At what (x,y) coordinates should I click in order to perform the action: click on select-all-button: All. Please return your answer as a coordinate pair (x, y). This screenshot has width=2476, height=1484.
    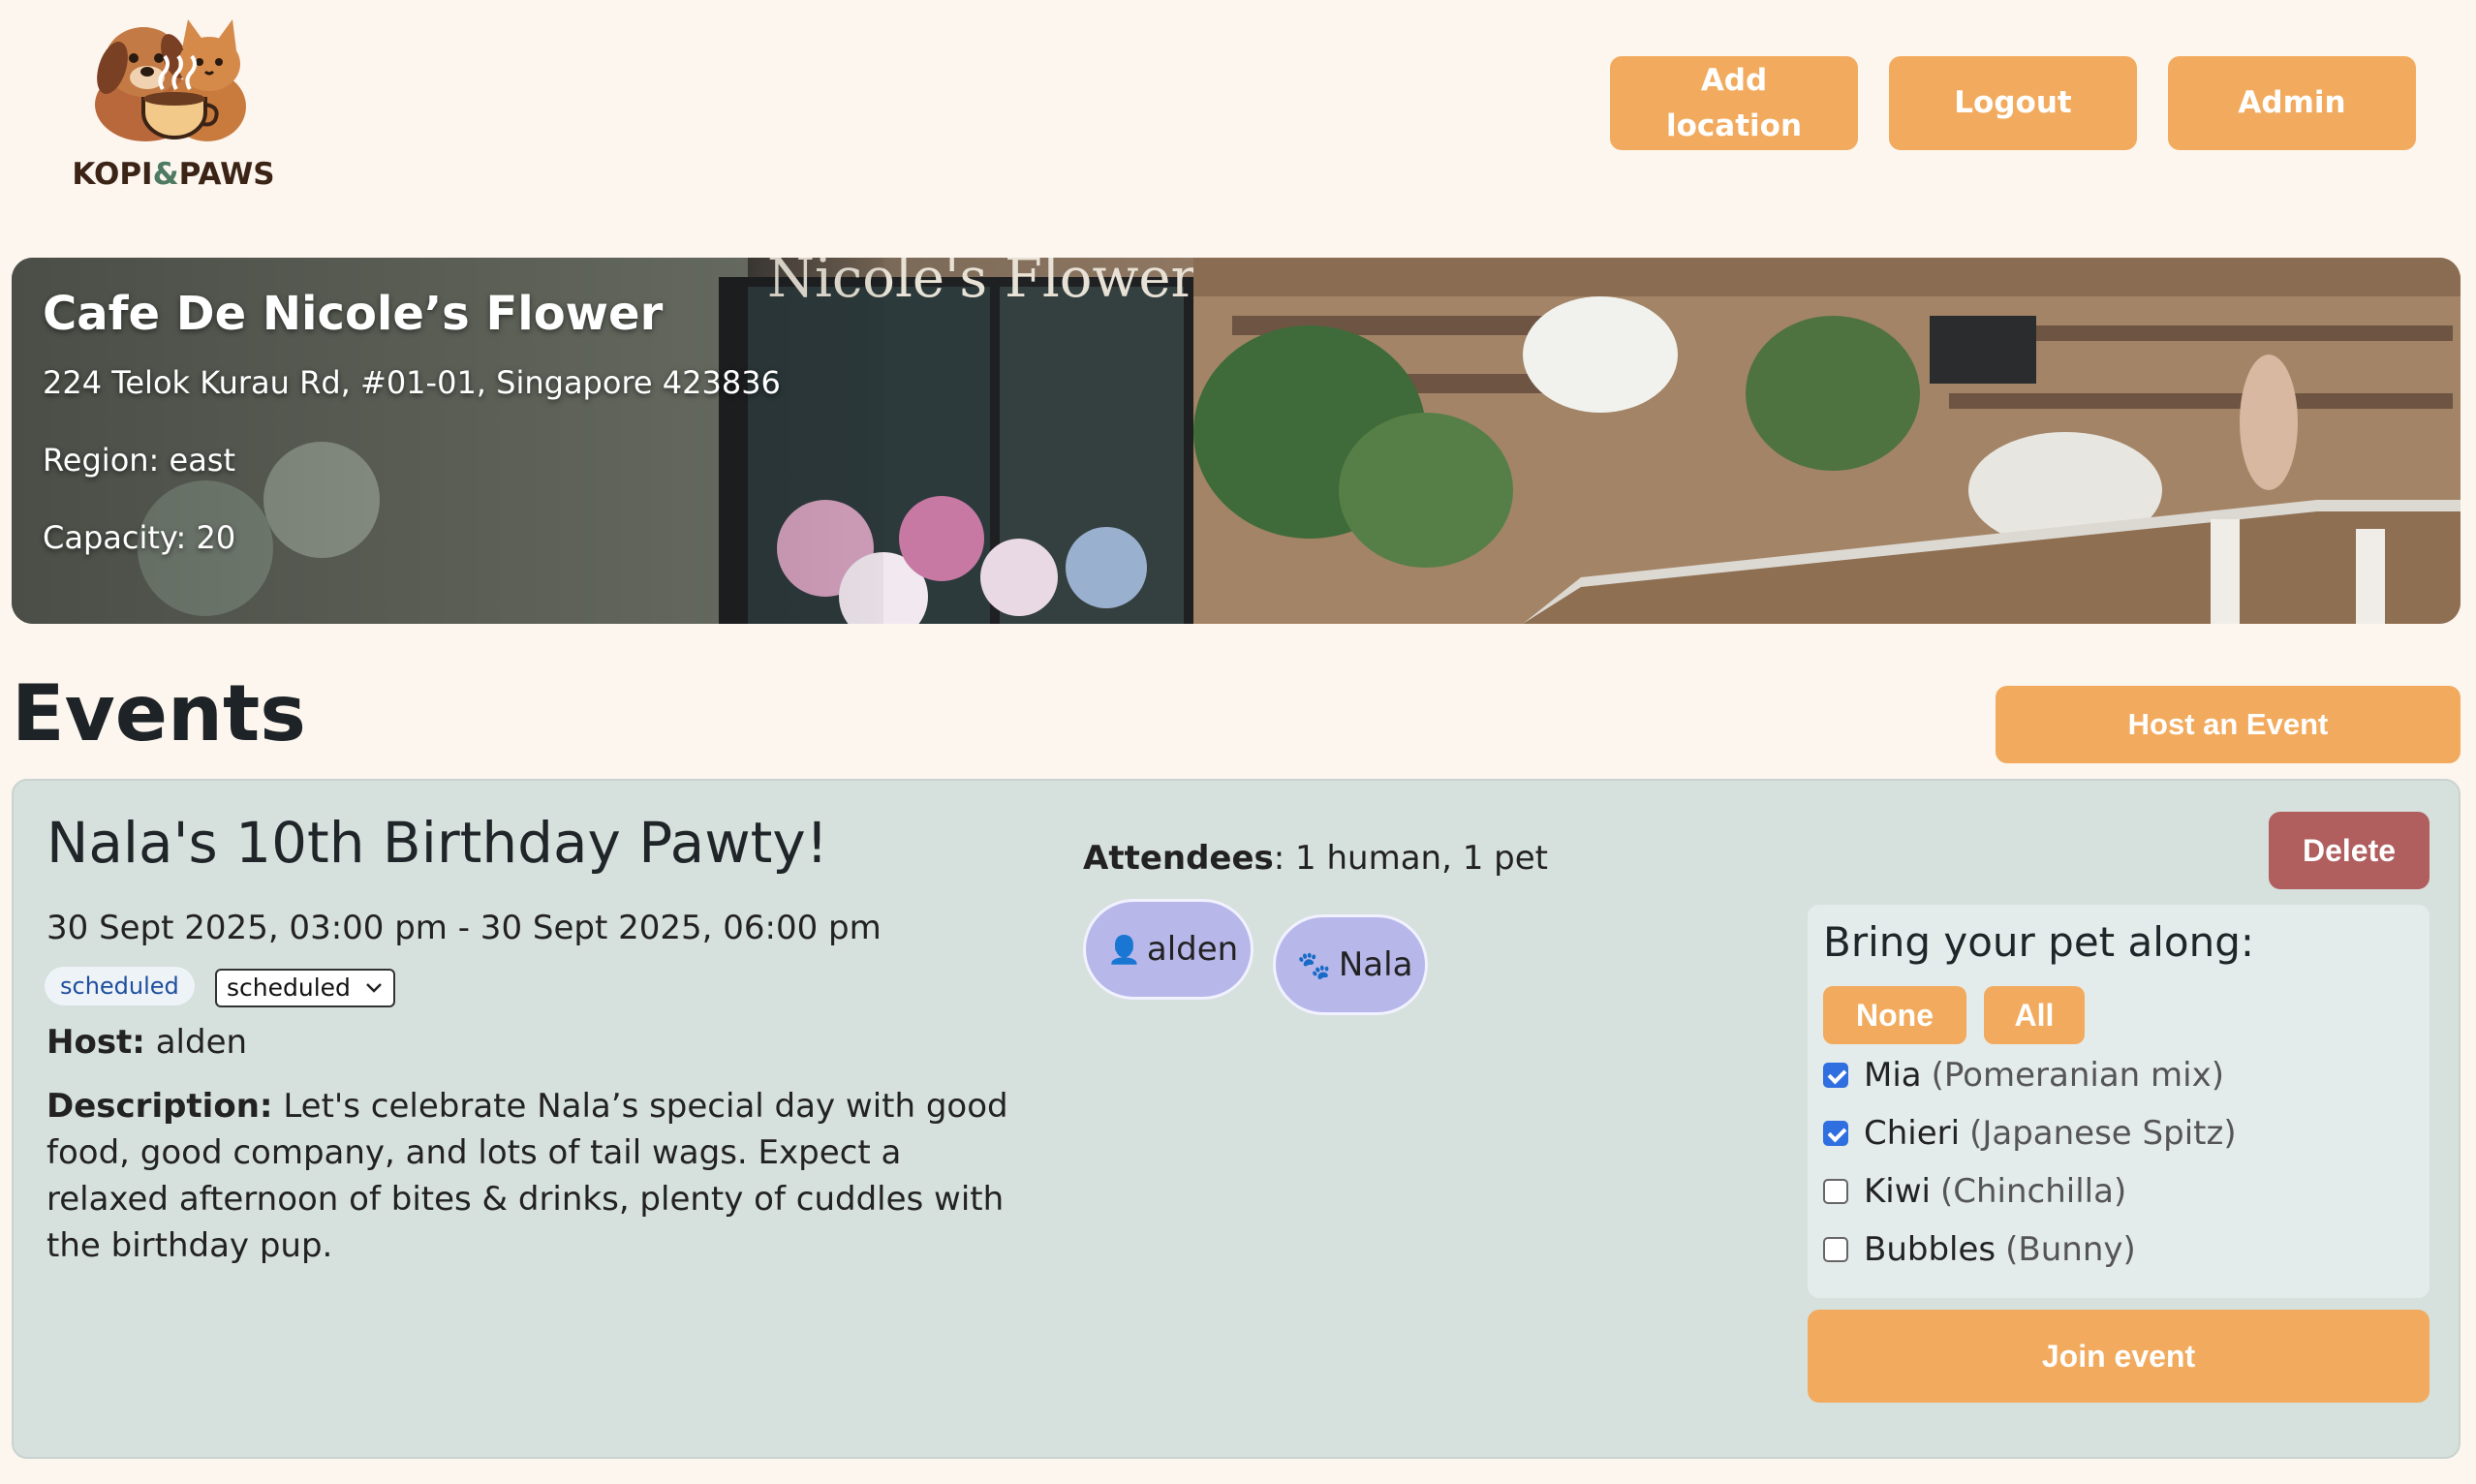
    Looking at the image, I should click on (2034, 1015).